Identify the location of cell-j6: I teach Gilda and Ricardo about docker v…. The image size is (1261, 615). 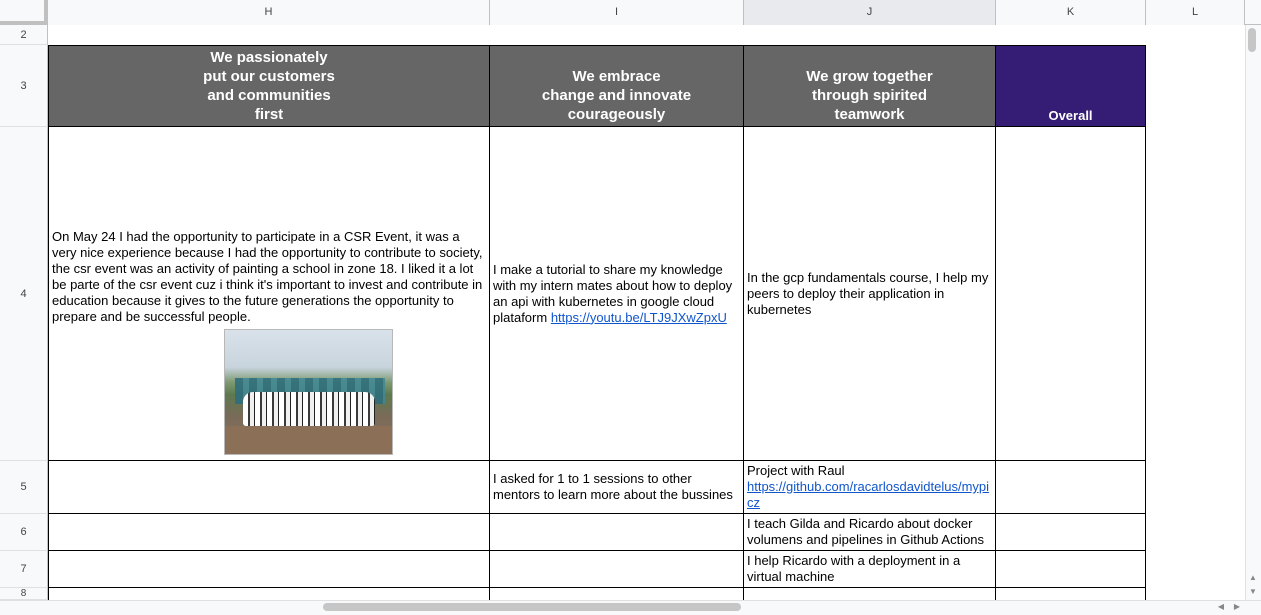
(870, 532).